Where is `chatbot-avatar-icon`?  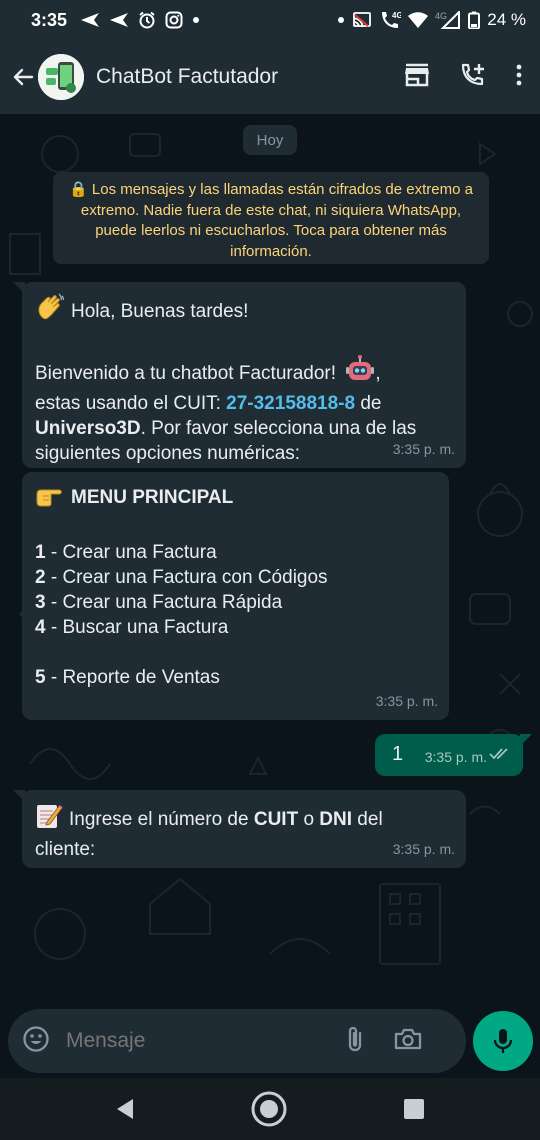 chatbot-avatar-icon is located at coordinates (61, 77).